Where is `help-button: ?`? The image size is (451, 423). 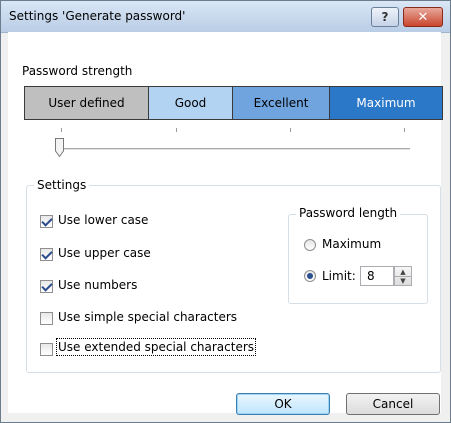
help-button: ? is located at coordinates (385, 17).